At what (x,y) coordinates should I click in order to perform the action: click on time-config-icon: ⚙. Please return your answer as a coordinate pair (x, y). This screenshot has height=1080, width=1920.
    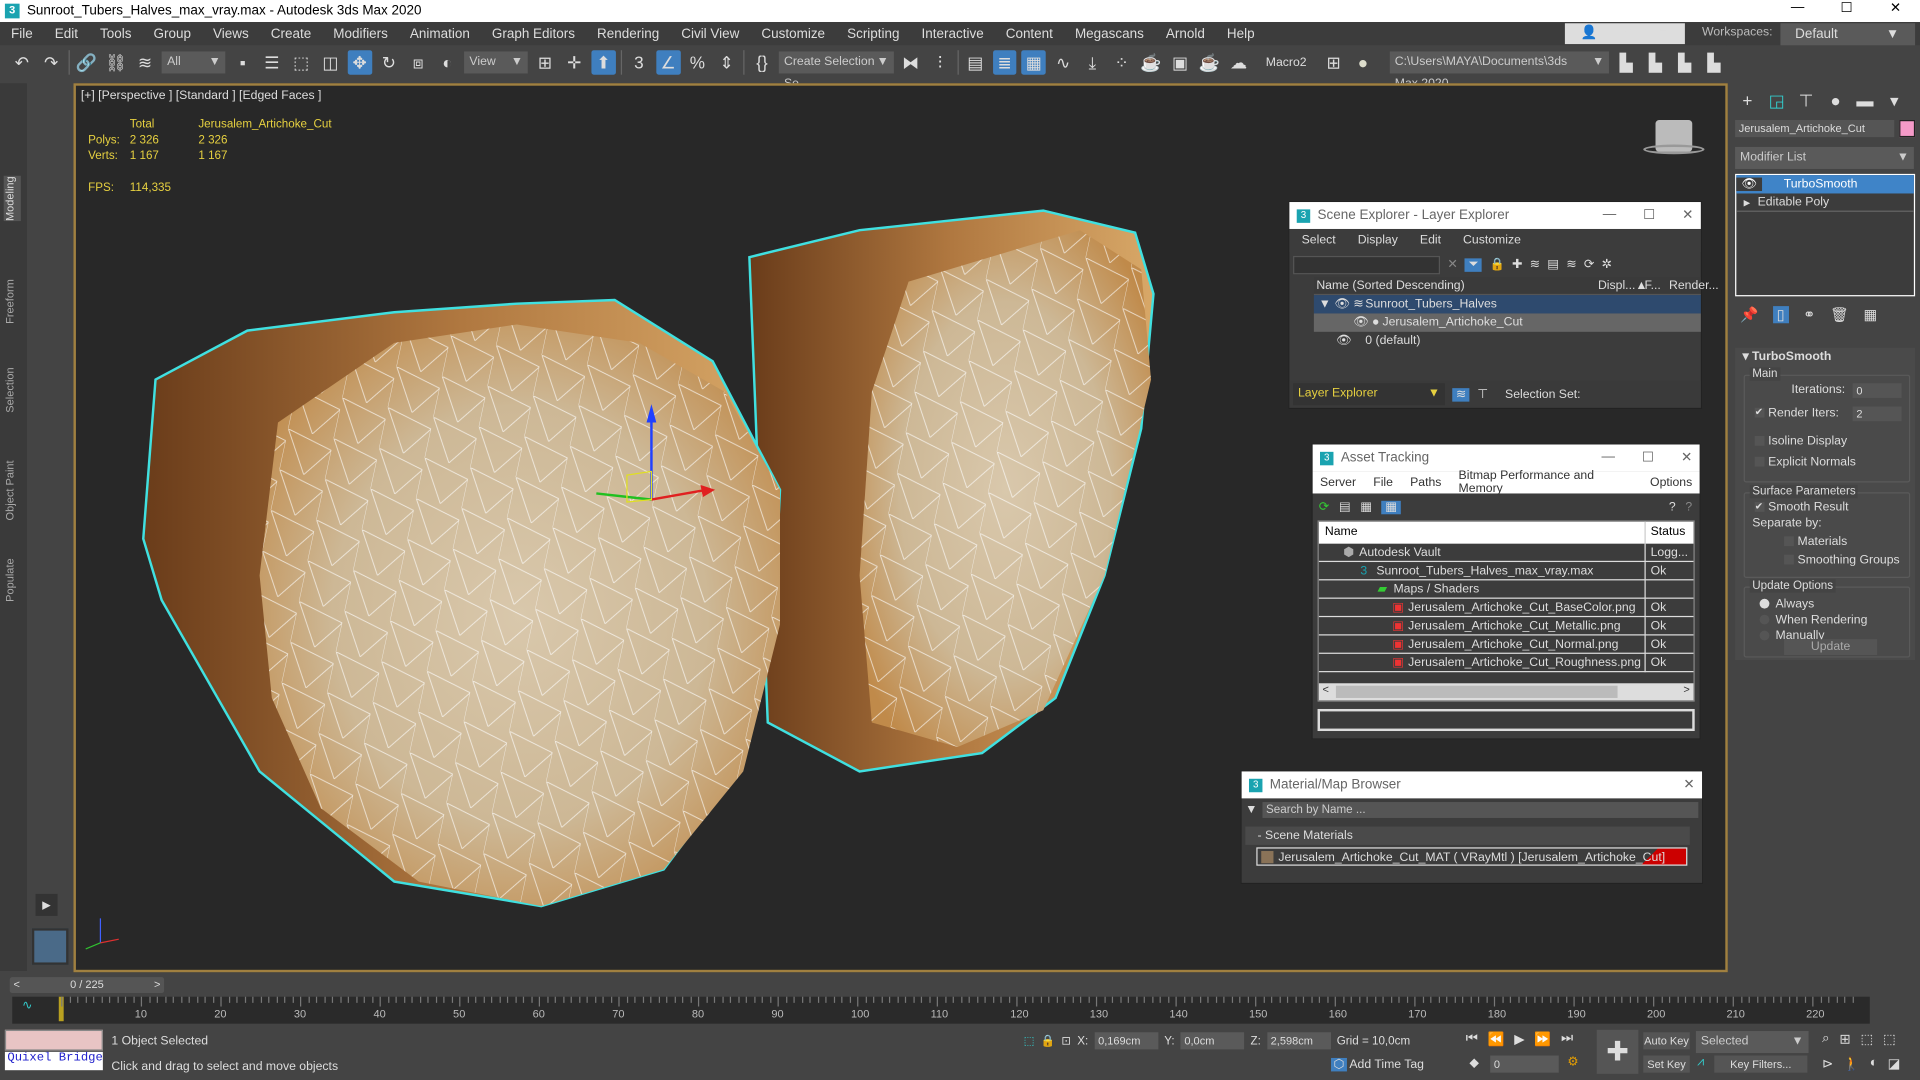
    Looking at the image, I should click on (1572, 1062).